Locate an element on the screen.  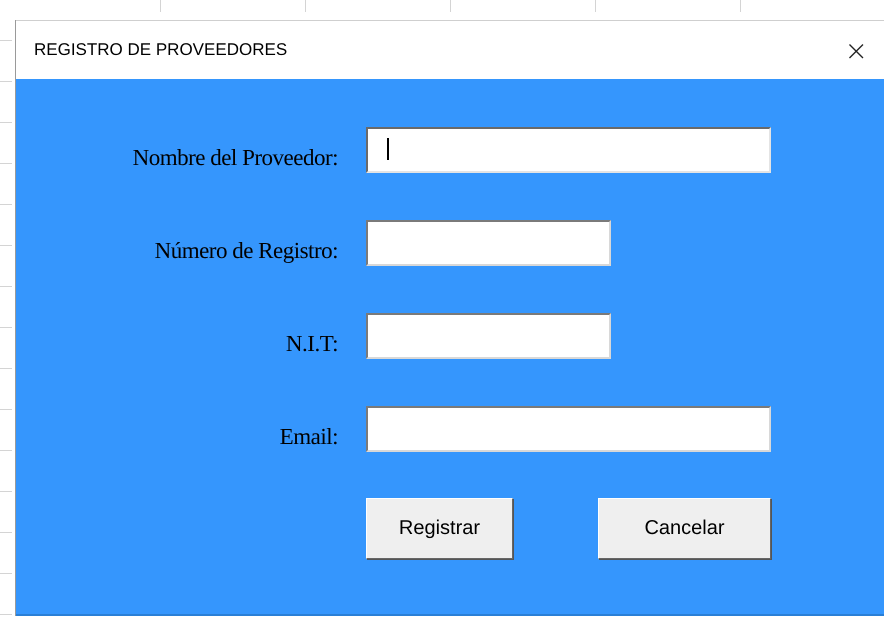
close-button: × is located at coordinates (856, 50).